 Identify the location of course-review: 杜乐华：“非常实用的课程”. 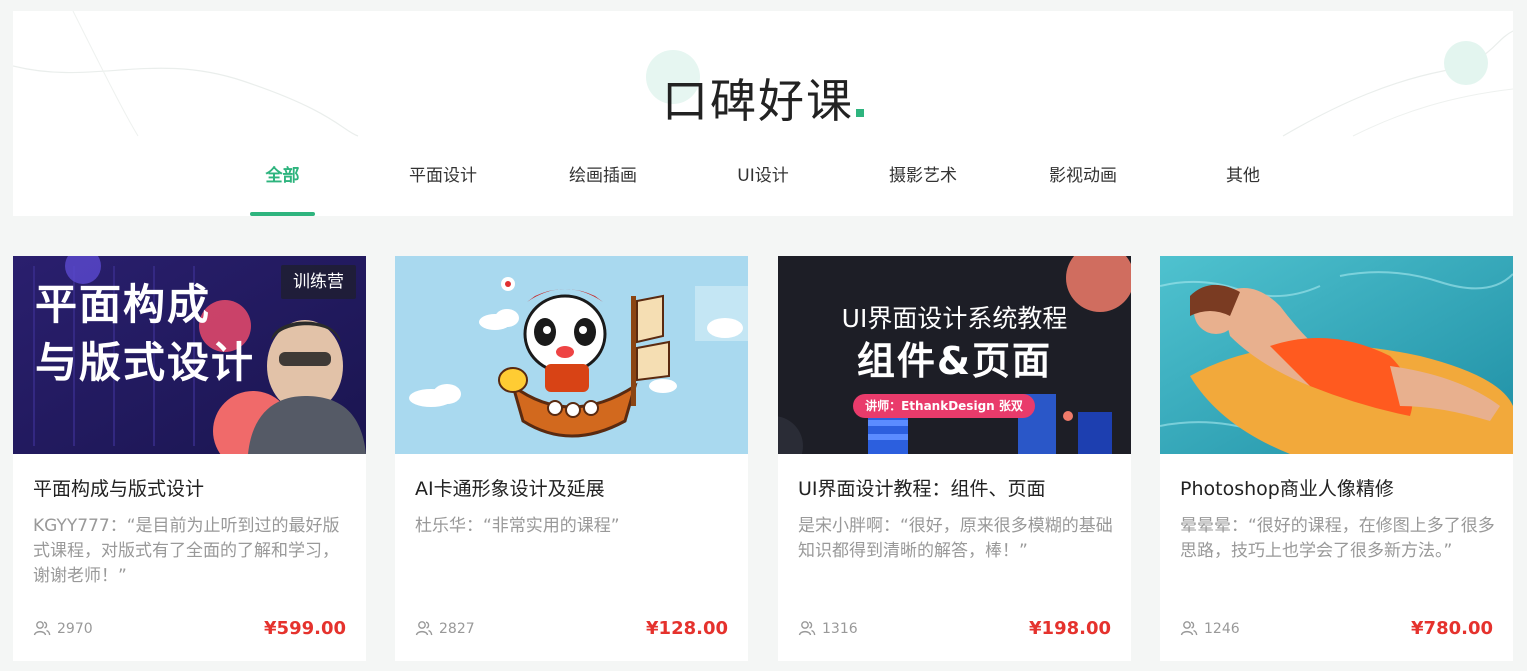
(517, 526).